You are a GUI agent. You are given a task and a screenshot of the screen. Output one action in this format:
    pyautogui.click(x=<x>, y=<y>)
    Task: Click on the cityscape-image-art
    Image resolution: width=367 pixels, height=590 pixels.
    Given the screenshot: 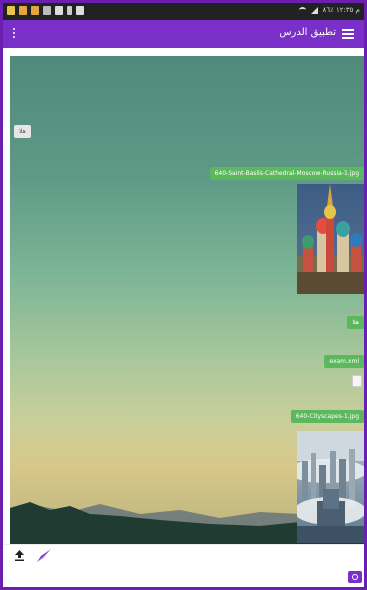 What is the action you would take?
    pyautogui.click(x=330, y=487)
    